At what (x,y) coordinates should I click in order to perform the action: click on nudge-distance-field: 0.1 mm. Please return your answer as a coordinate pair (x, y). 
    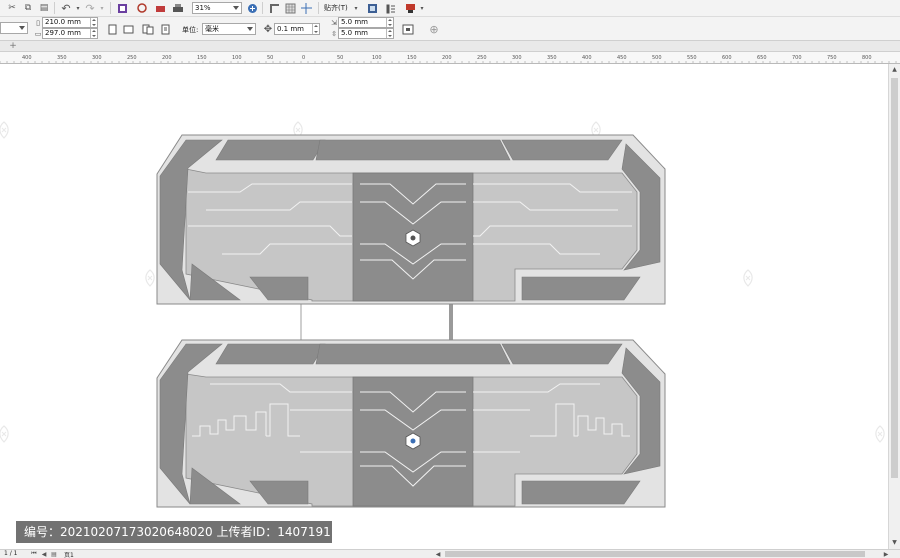
    Looking at the image, I should click on (297, 29).